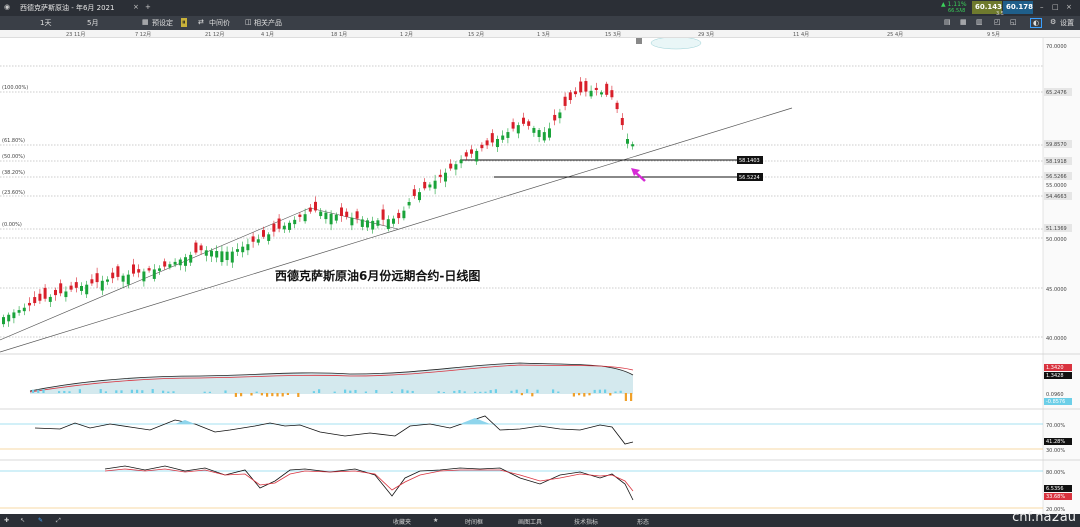 The width and height of the screenshot is (1080, 527). What do you see at coordinates (1069, 7) in the screenshot?
I see `close-window-icon: ×` at bounding box center [1069, 7].